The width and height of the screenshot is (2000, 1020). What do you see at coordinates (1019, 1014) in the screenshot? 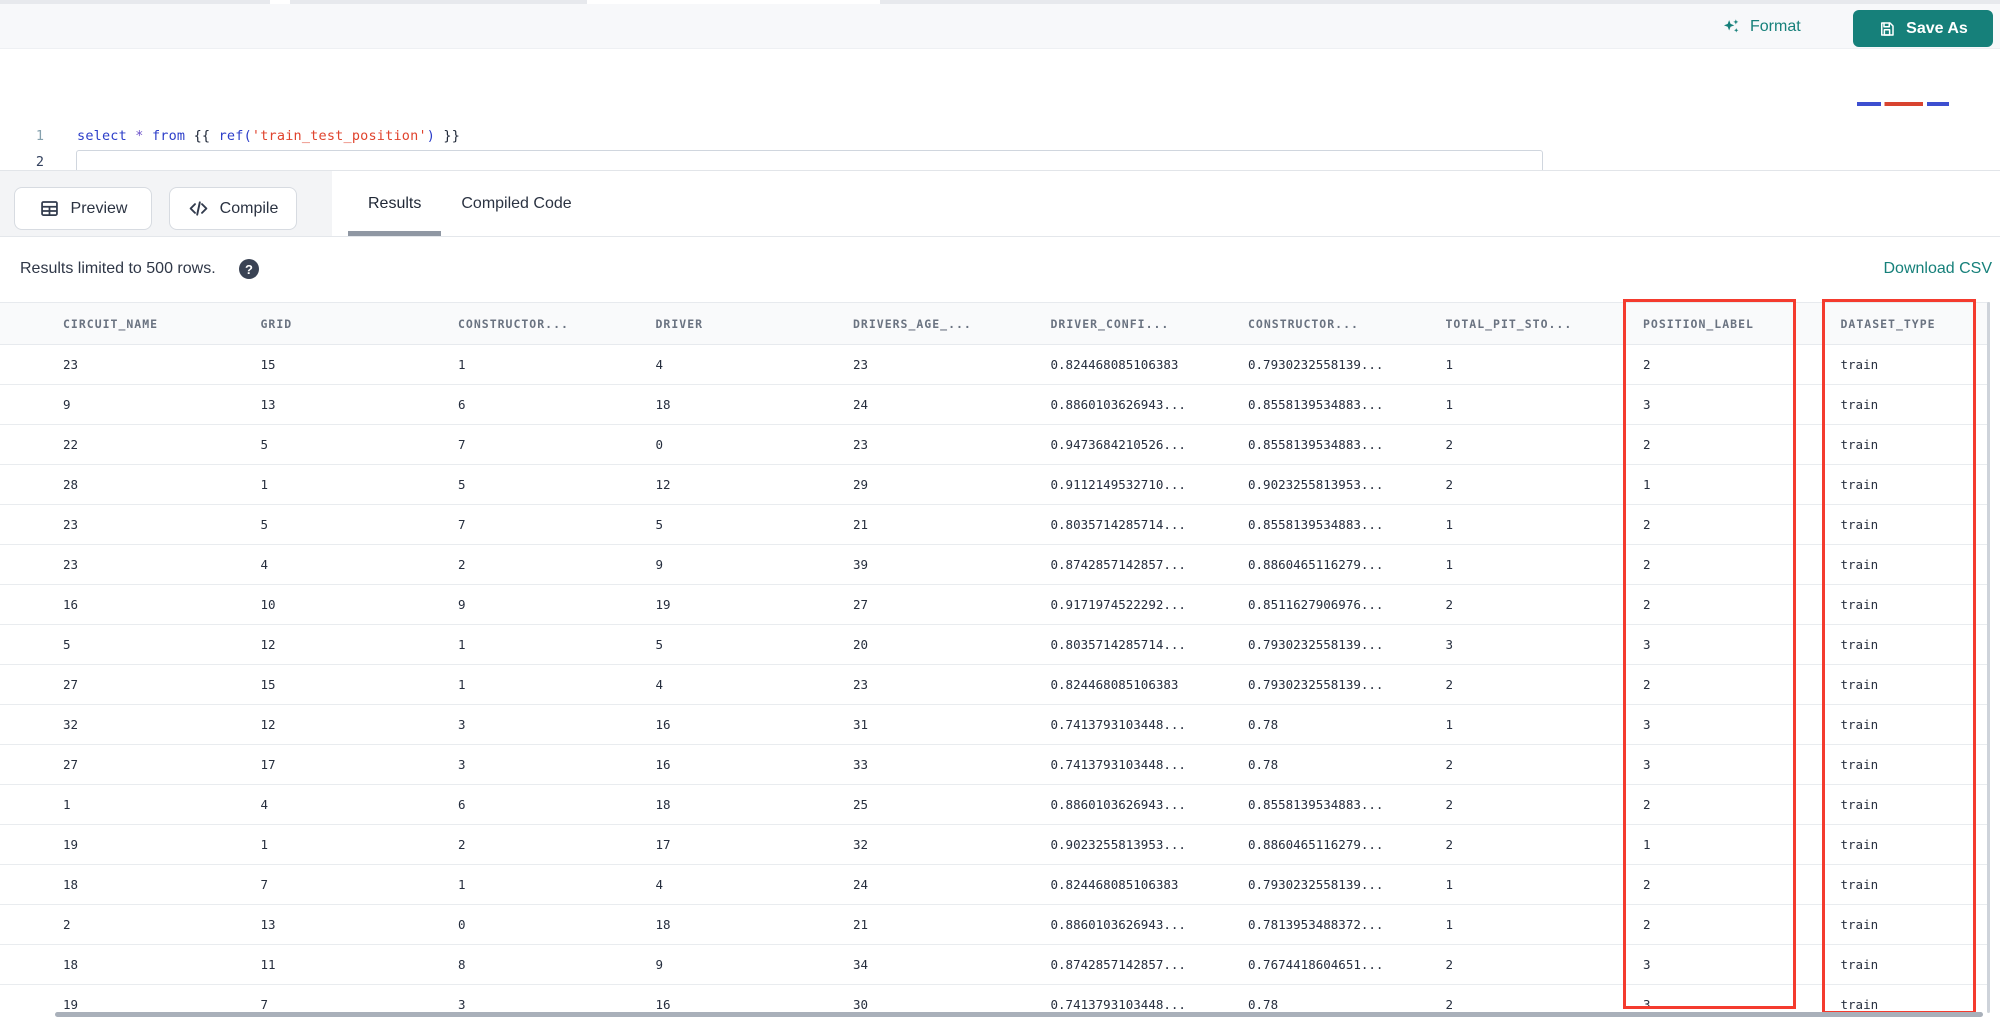
I see `horizontal-scrollbar` at bounding box center [1019, 1014].